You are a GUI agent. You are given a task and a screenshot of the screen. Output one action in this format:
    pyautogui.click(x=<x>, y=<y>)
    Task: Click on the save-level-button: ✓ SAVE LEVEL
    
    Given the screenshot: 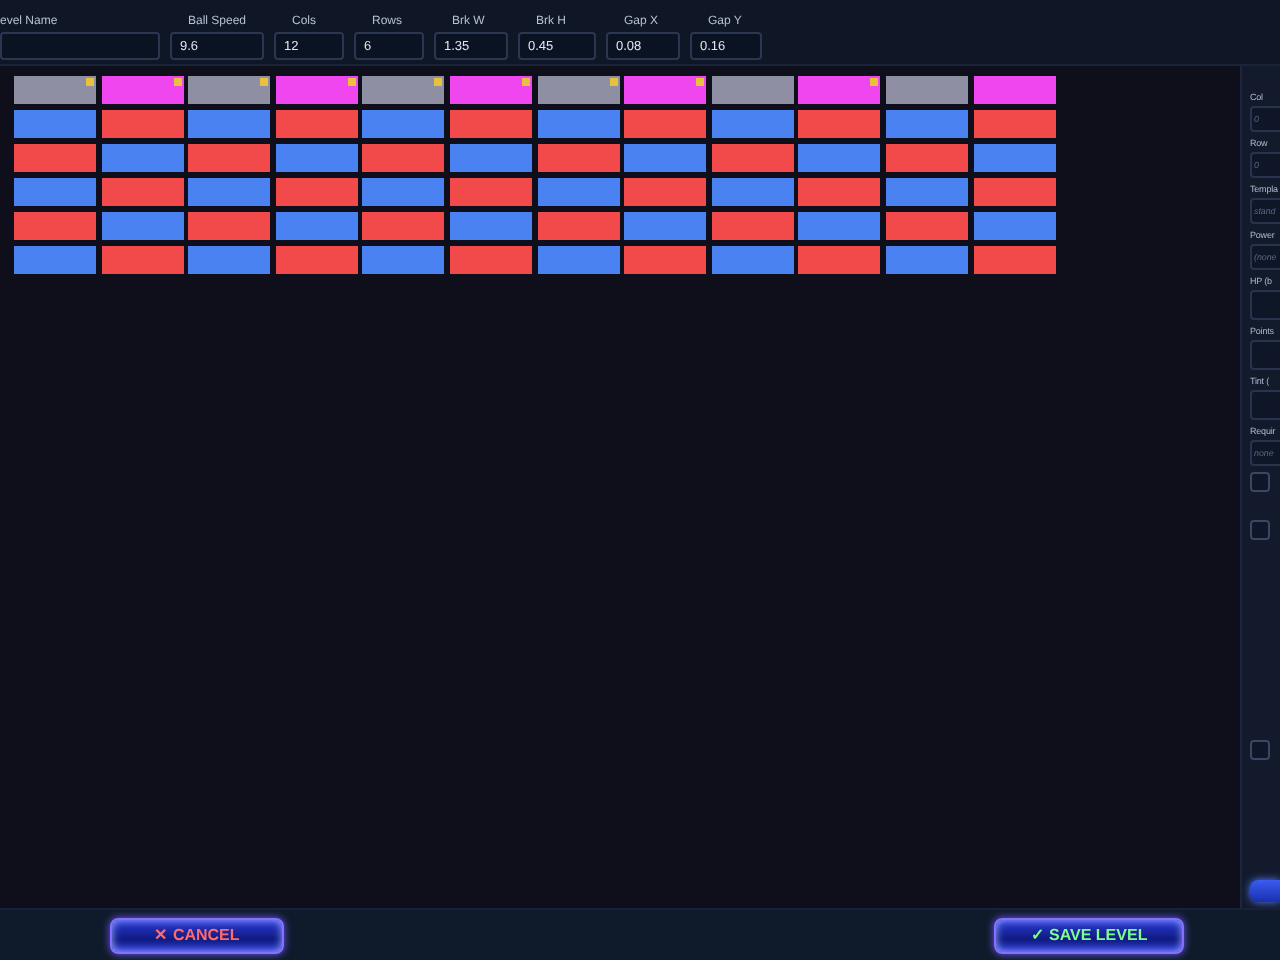 What is the action you would take?
    pyautogui.click(x=1089, y=935)
    